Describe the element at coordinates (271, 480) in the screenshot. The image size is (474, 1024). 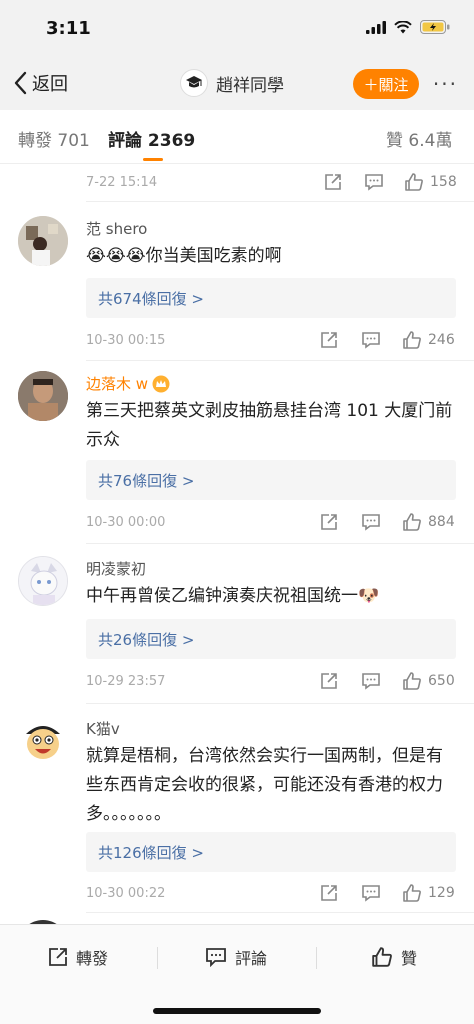
I see `replies-box: 共76條回復 >` at that location.